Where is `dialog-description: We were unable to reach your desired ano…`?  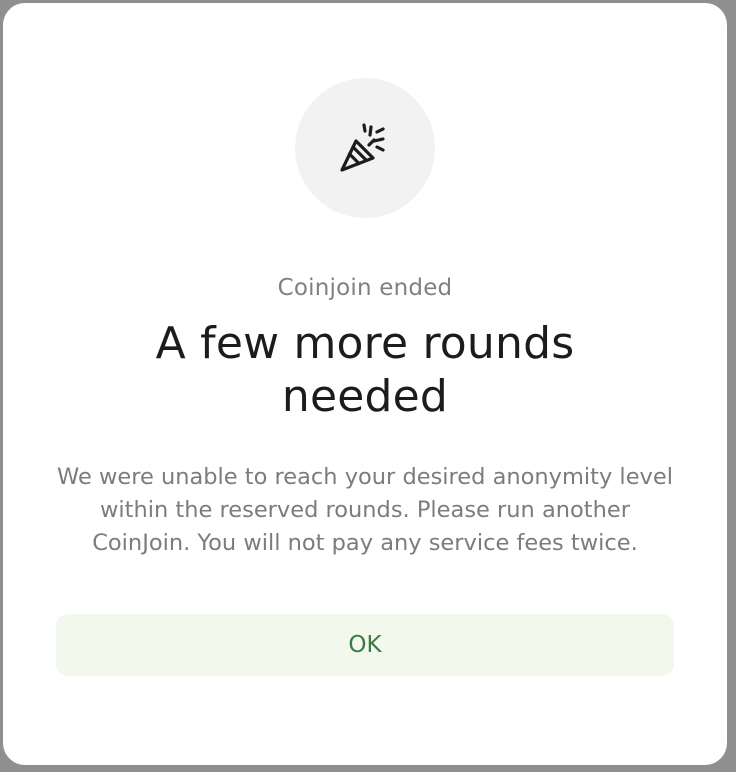 dialog-description: We were unable to reach your desired ano… is located at coordinates (365, 510).